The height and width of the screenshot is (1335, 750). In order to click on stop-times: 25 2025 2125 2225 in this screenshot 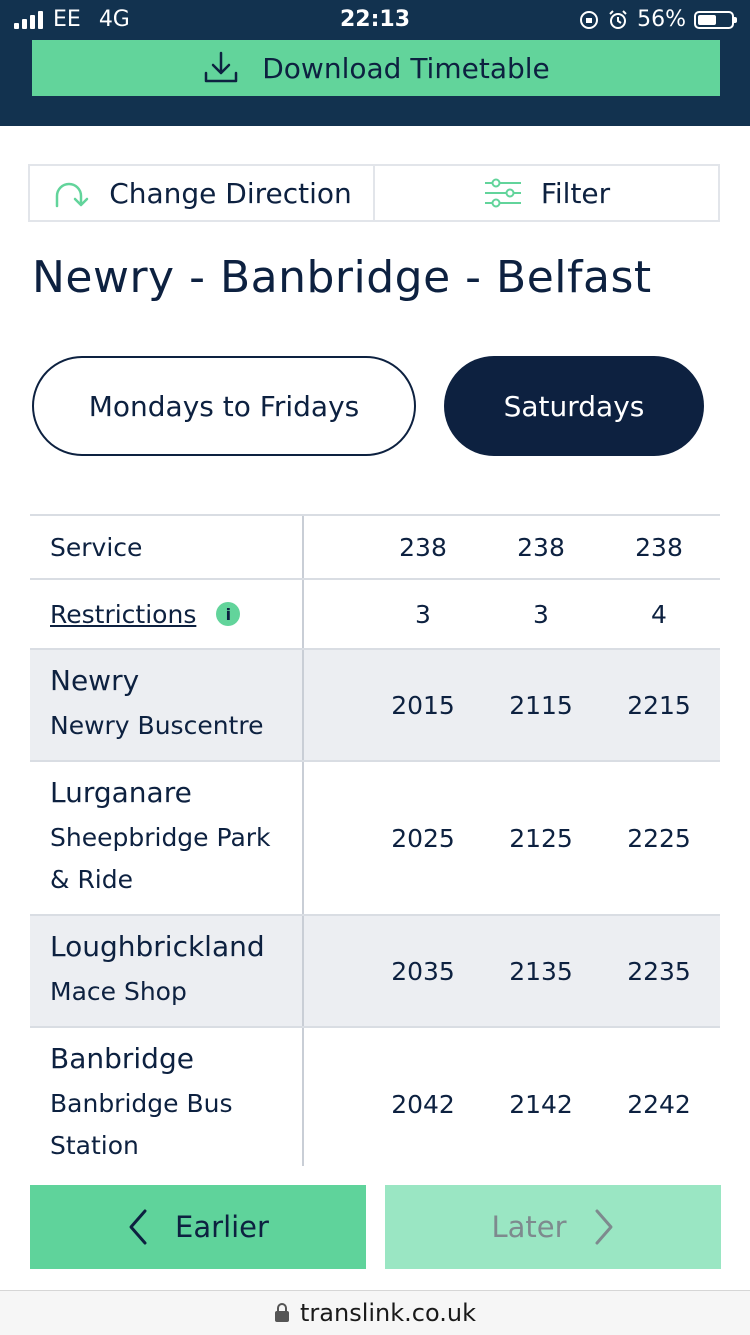, I will do `click(512, 838)`.